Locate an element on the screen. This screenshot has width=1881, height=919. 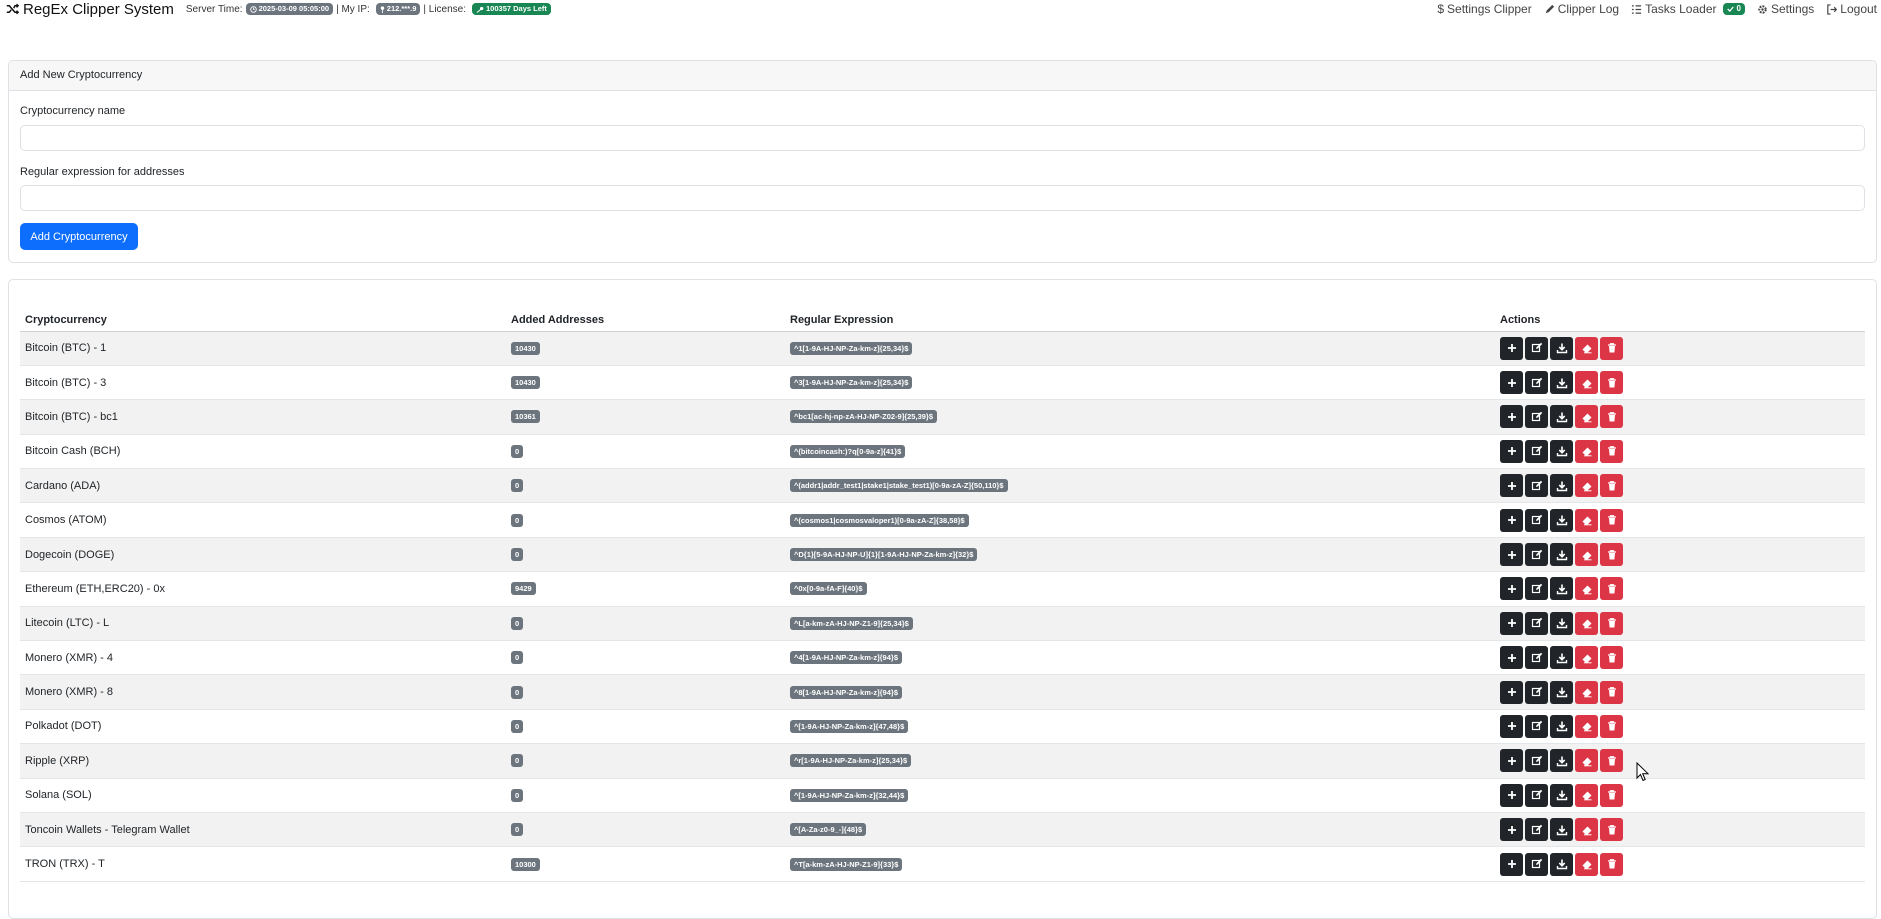
brand: RegEx Clipper System is located at coordinates (90, 9).